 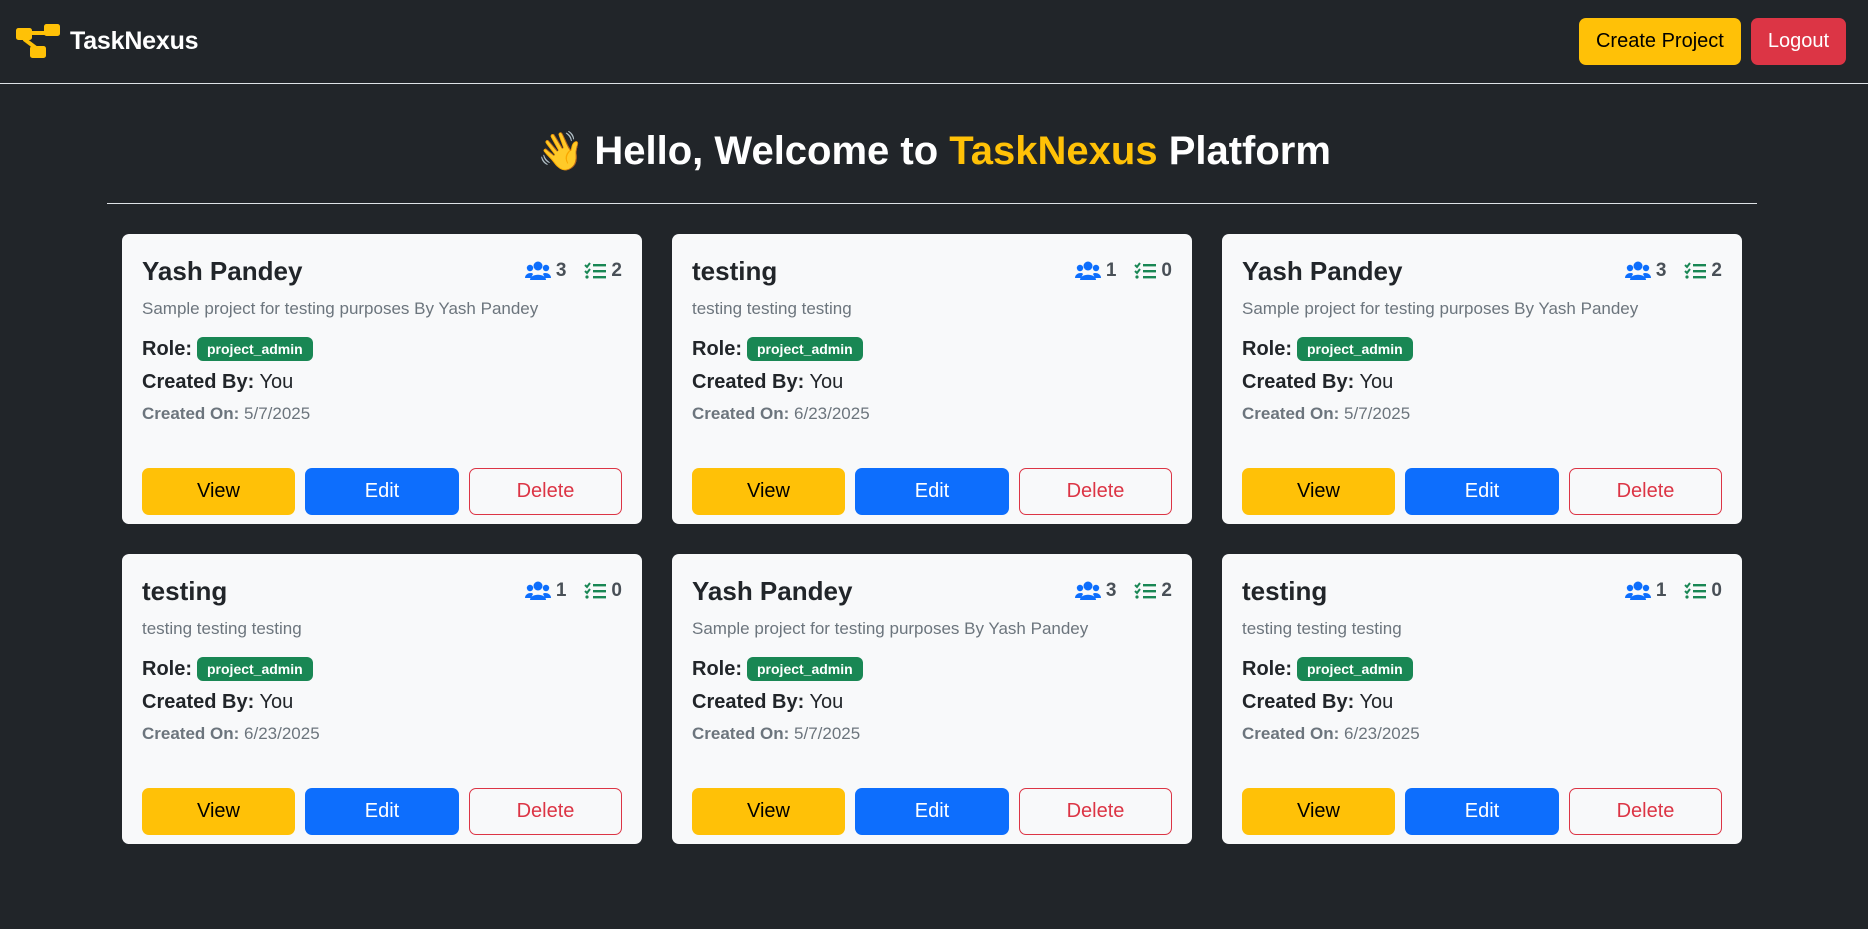 What do you see at coordinates (38, 40) in the screenshot?
I see `project-diagram-icon` at bounding box center [38, 40].